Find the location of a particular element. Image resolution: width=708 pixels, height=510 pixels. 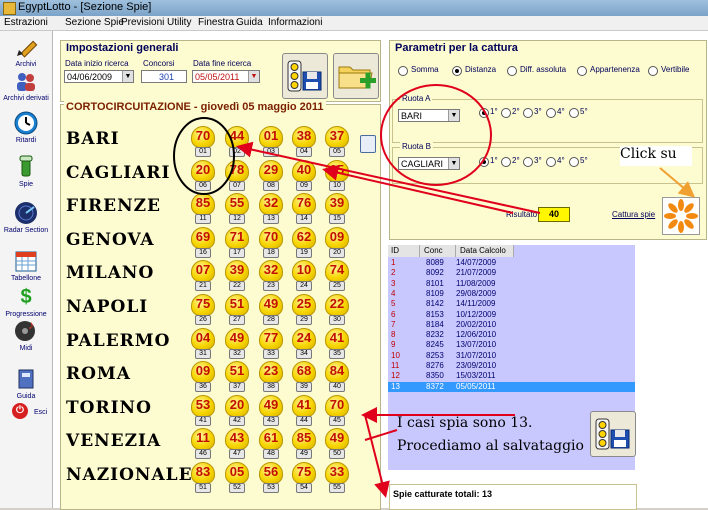

table-row: 11 8276 23/09/2010 is located at coordinates (511, 366).